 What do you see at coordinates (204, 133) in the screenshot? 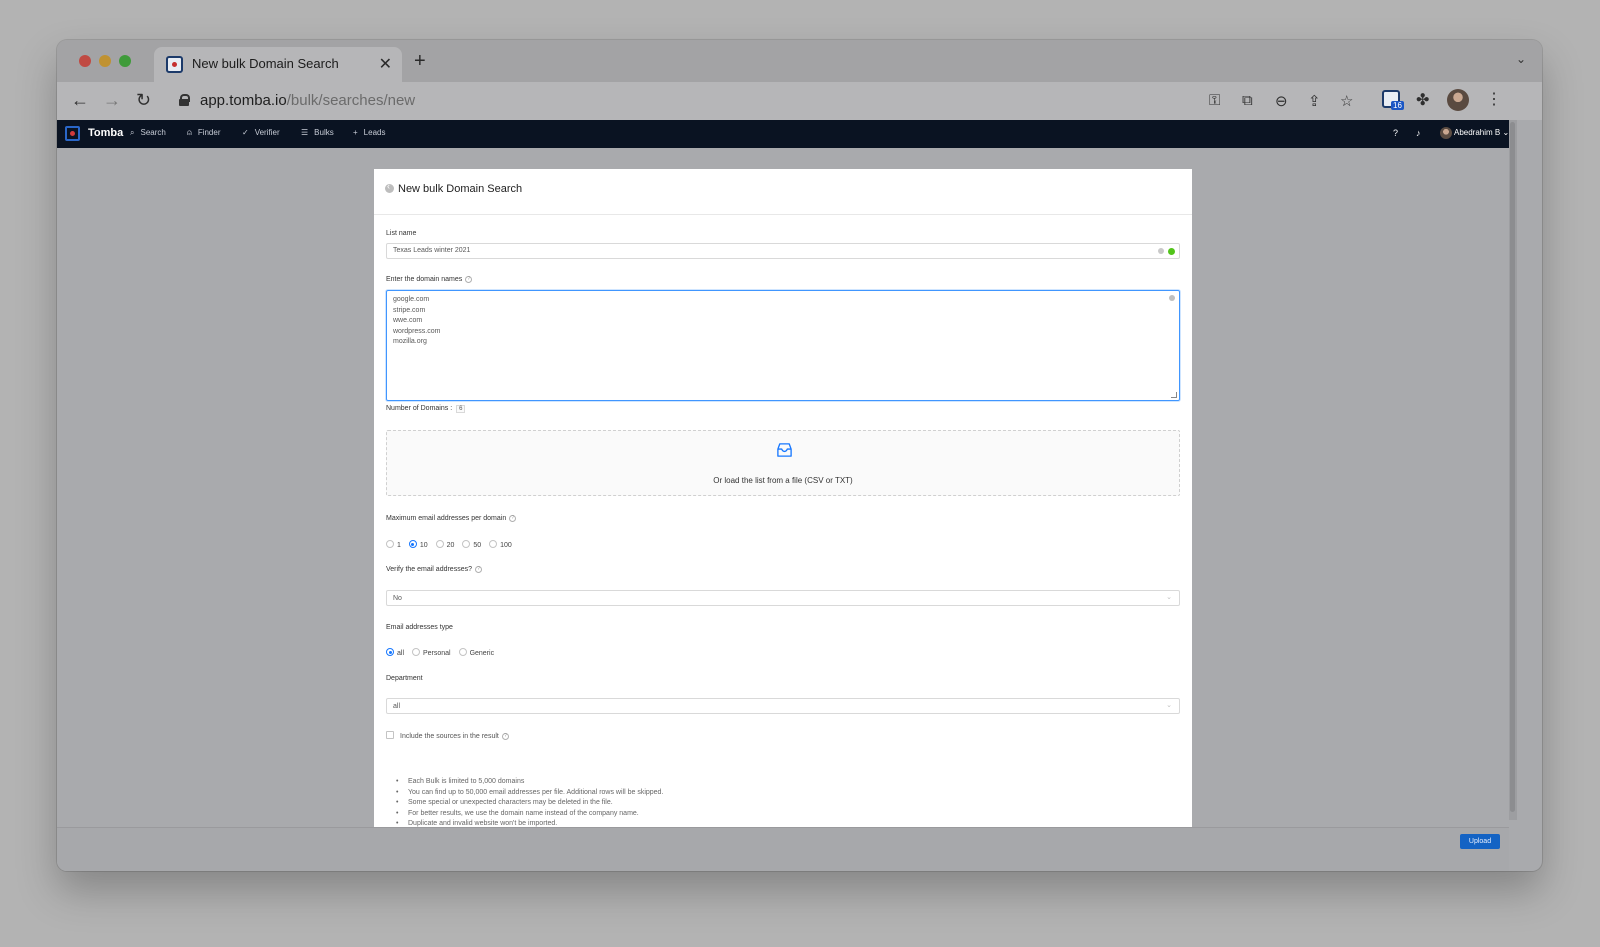
I see `nav-finder: ⍝ Finder` at bounding box center [204, 133].